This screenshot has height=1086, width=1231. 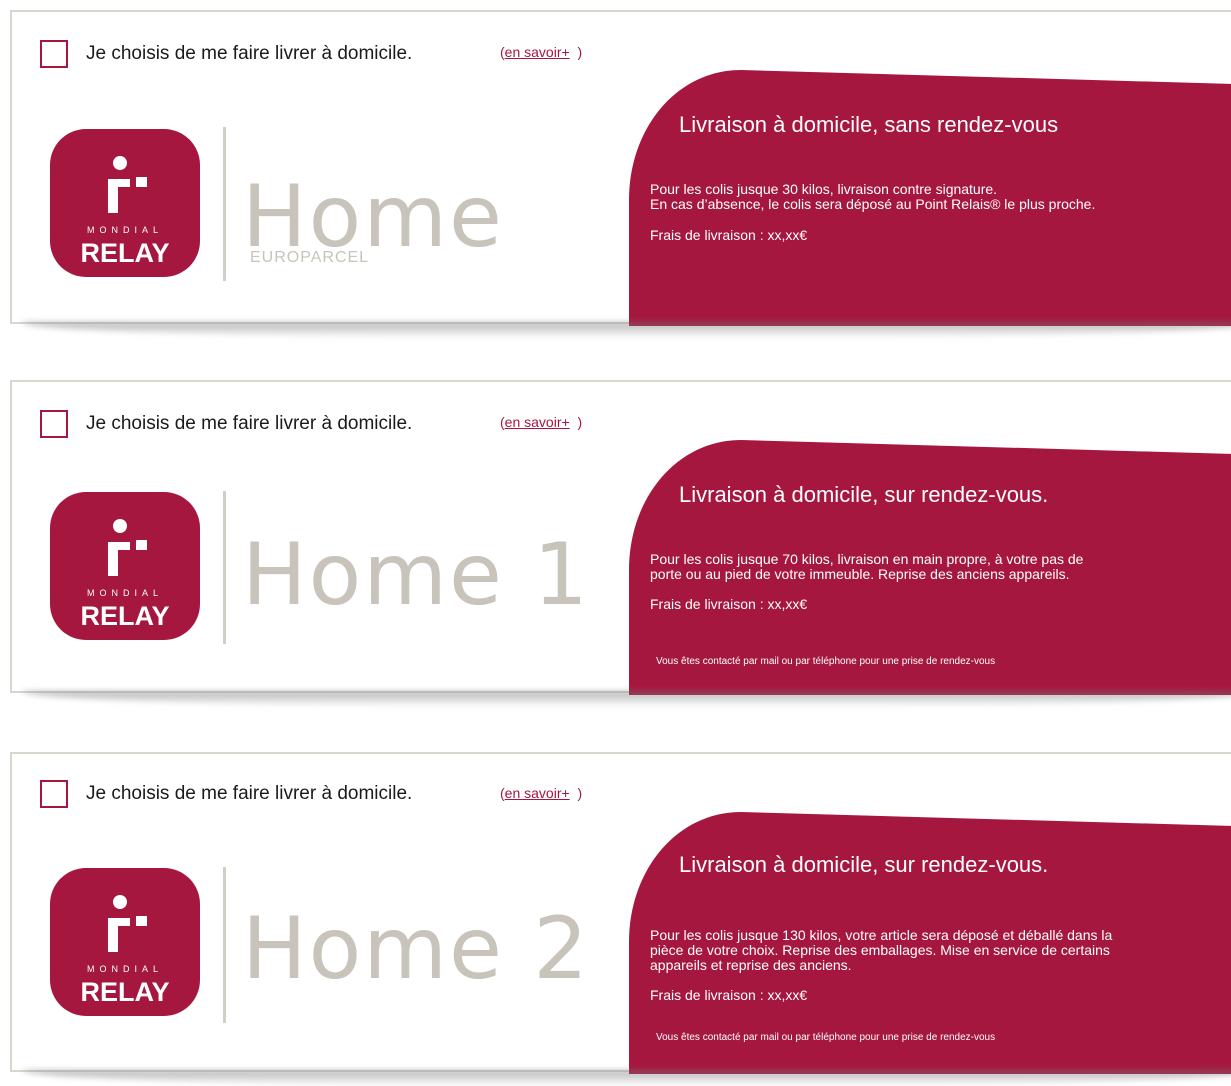 What do you see at coordinates (869, 124) in the screenshot?
I see `panel-title: Livraison à domicile, sans rendez-vous` at bounding box center [869, 124].